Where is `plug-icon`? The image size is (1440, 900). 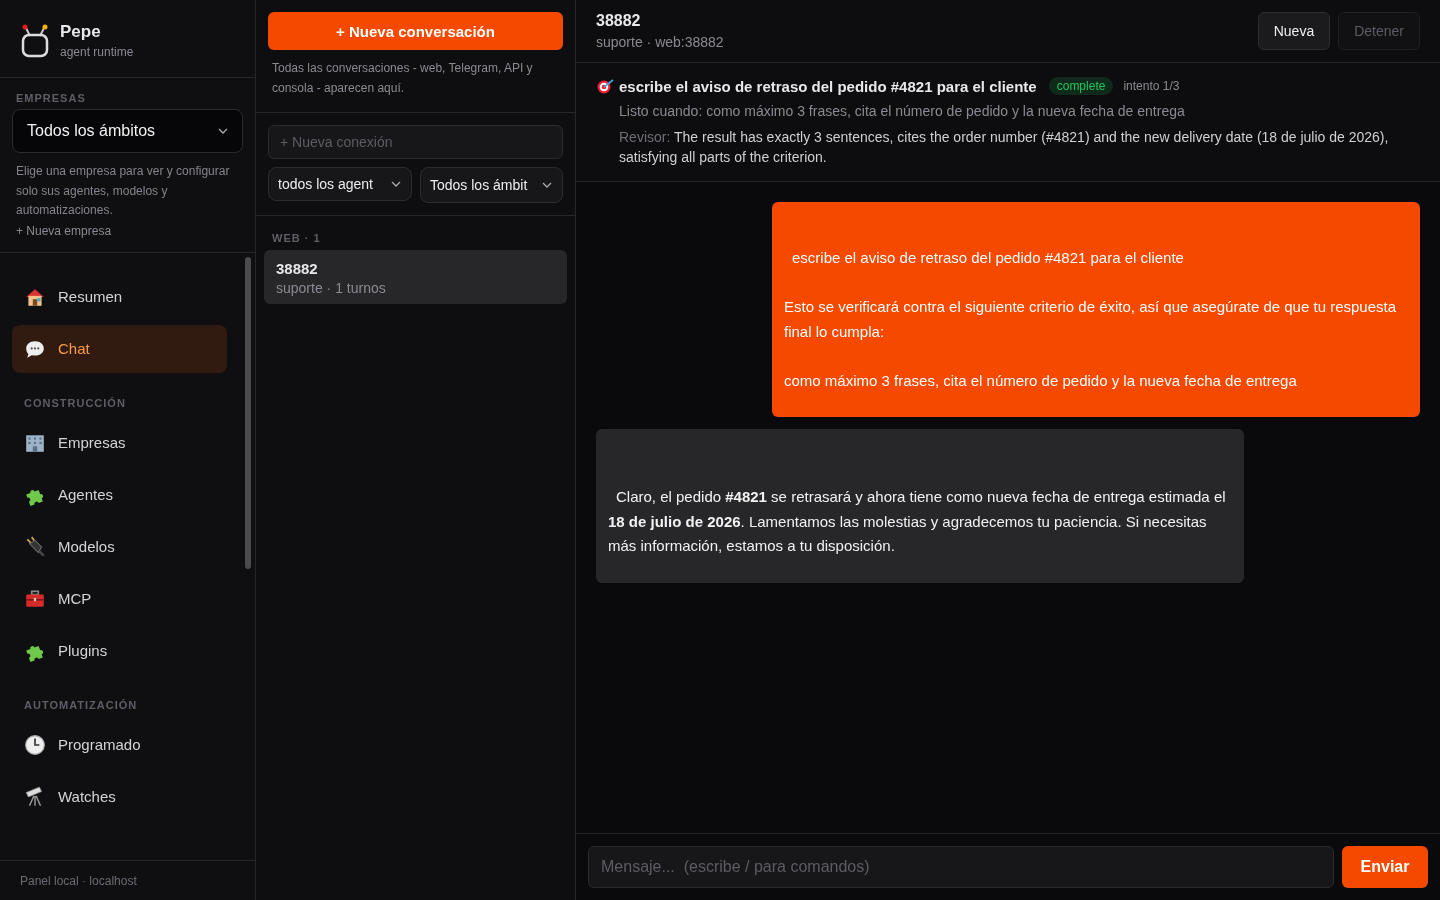
plug-icon is located at coordinates (35, 546).